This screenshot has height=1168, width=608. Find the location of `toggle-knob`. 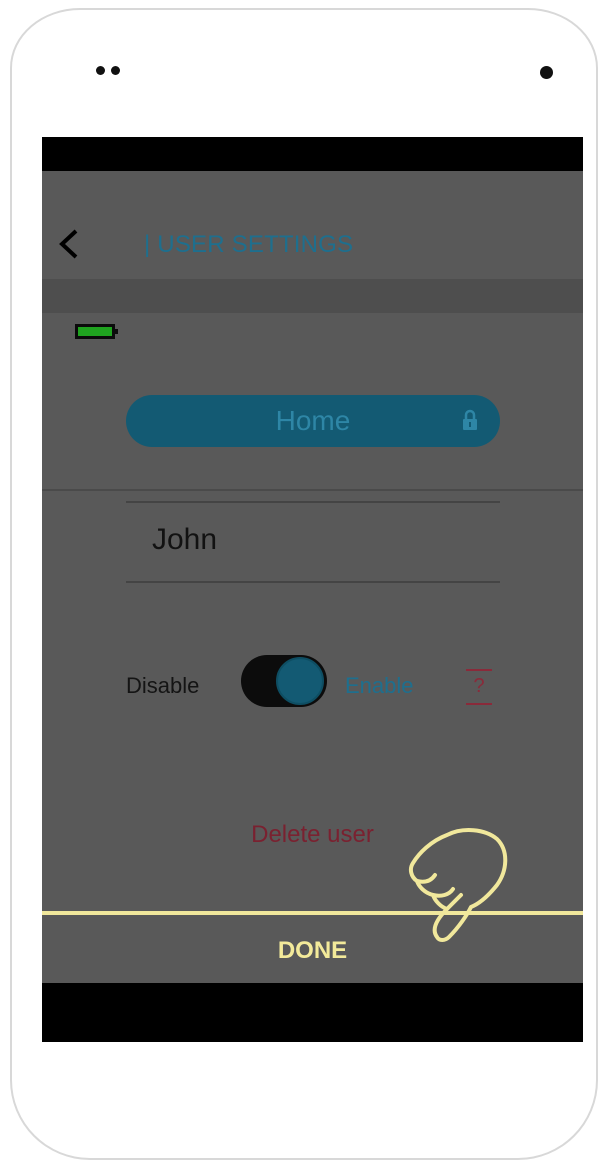

toggle-knob is located at coordinates (300, 681).